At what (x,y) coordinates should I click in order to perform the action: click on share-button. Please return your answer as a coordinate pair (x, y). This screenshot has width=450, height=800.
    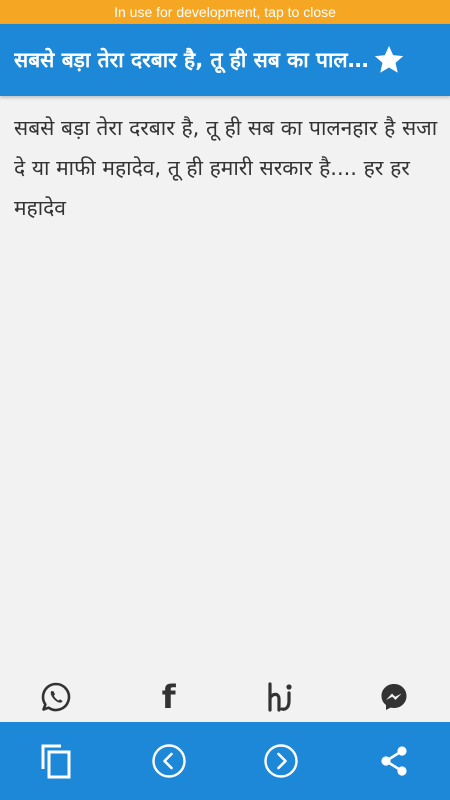
    Looking at the image, I should click on (394, 761).